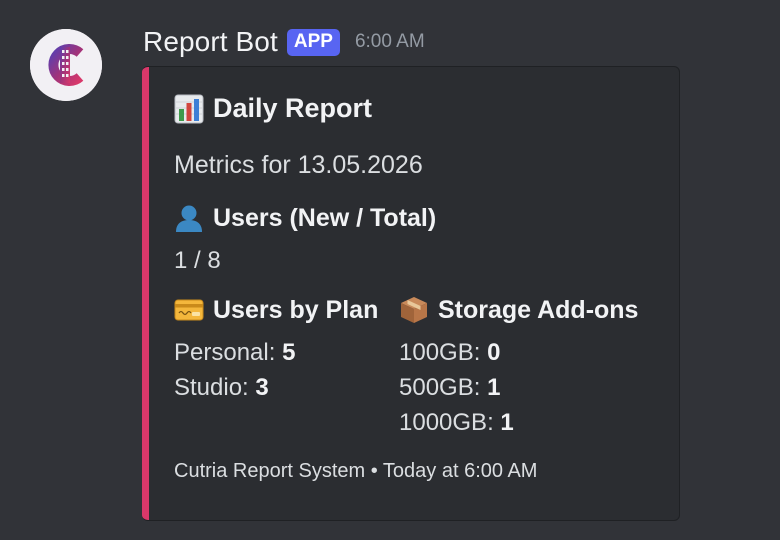  Describe the element at coordinates (289, 352) in the screenshot. I see `plan-row-value: 5` at that location.